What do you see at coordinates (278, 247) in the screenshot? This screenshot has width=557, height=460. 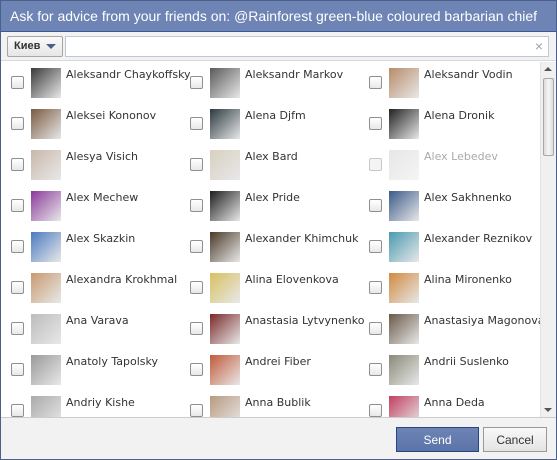 I see `friend-item: Alexander Khimchuk` at bounding box center [278, 247].